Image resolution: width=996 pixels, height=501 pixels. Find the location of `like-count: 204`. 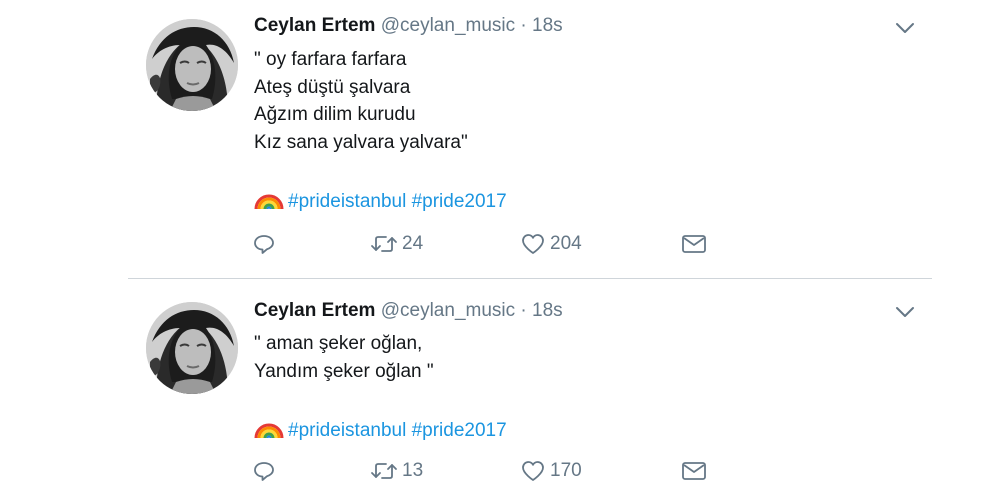

like-count: 204 is located at coordinates (566, 243).